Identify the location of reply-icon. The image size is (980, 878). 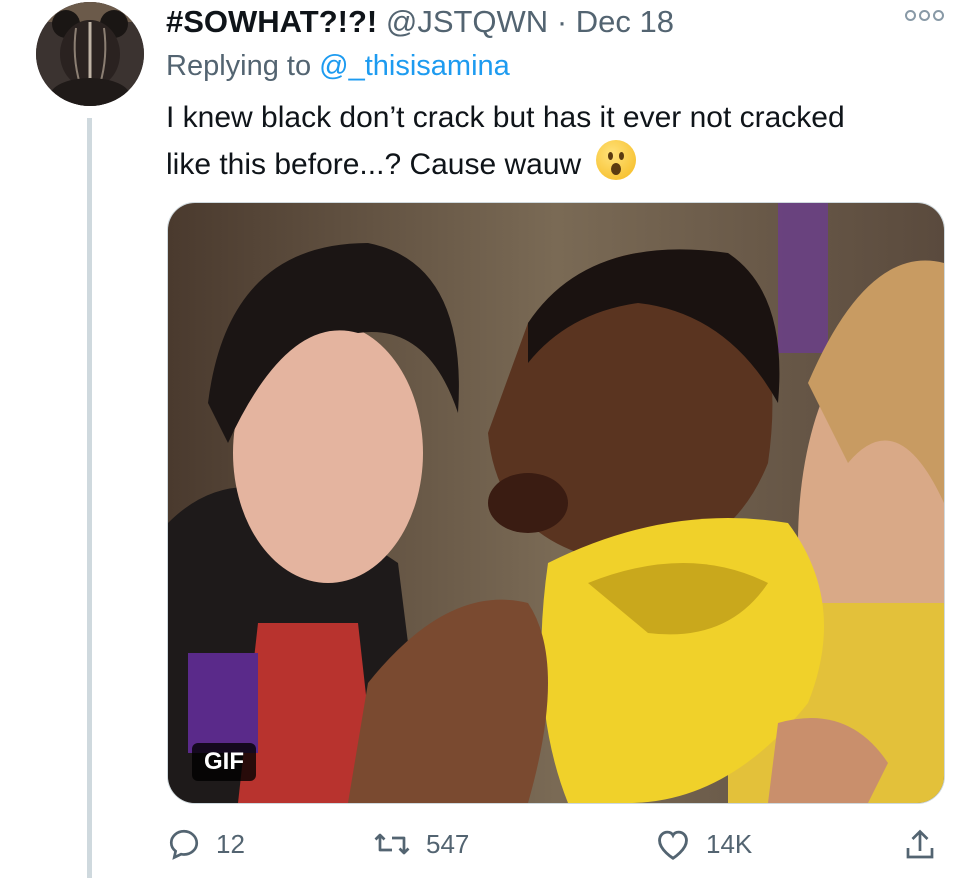
(184, 844).